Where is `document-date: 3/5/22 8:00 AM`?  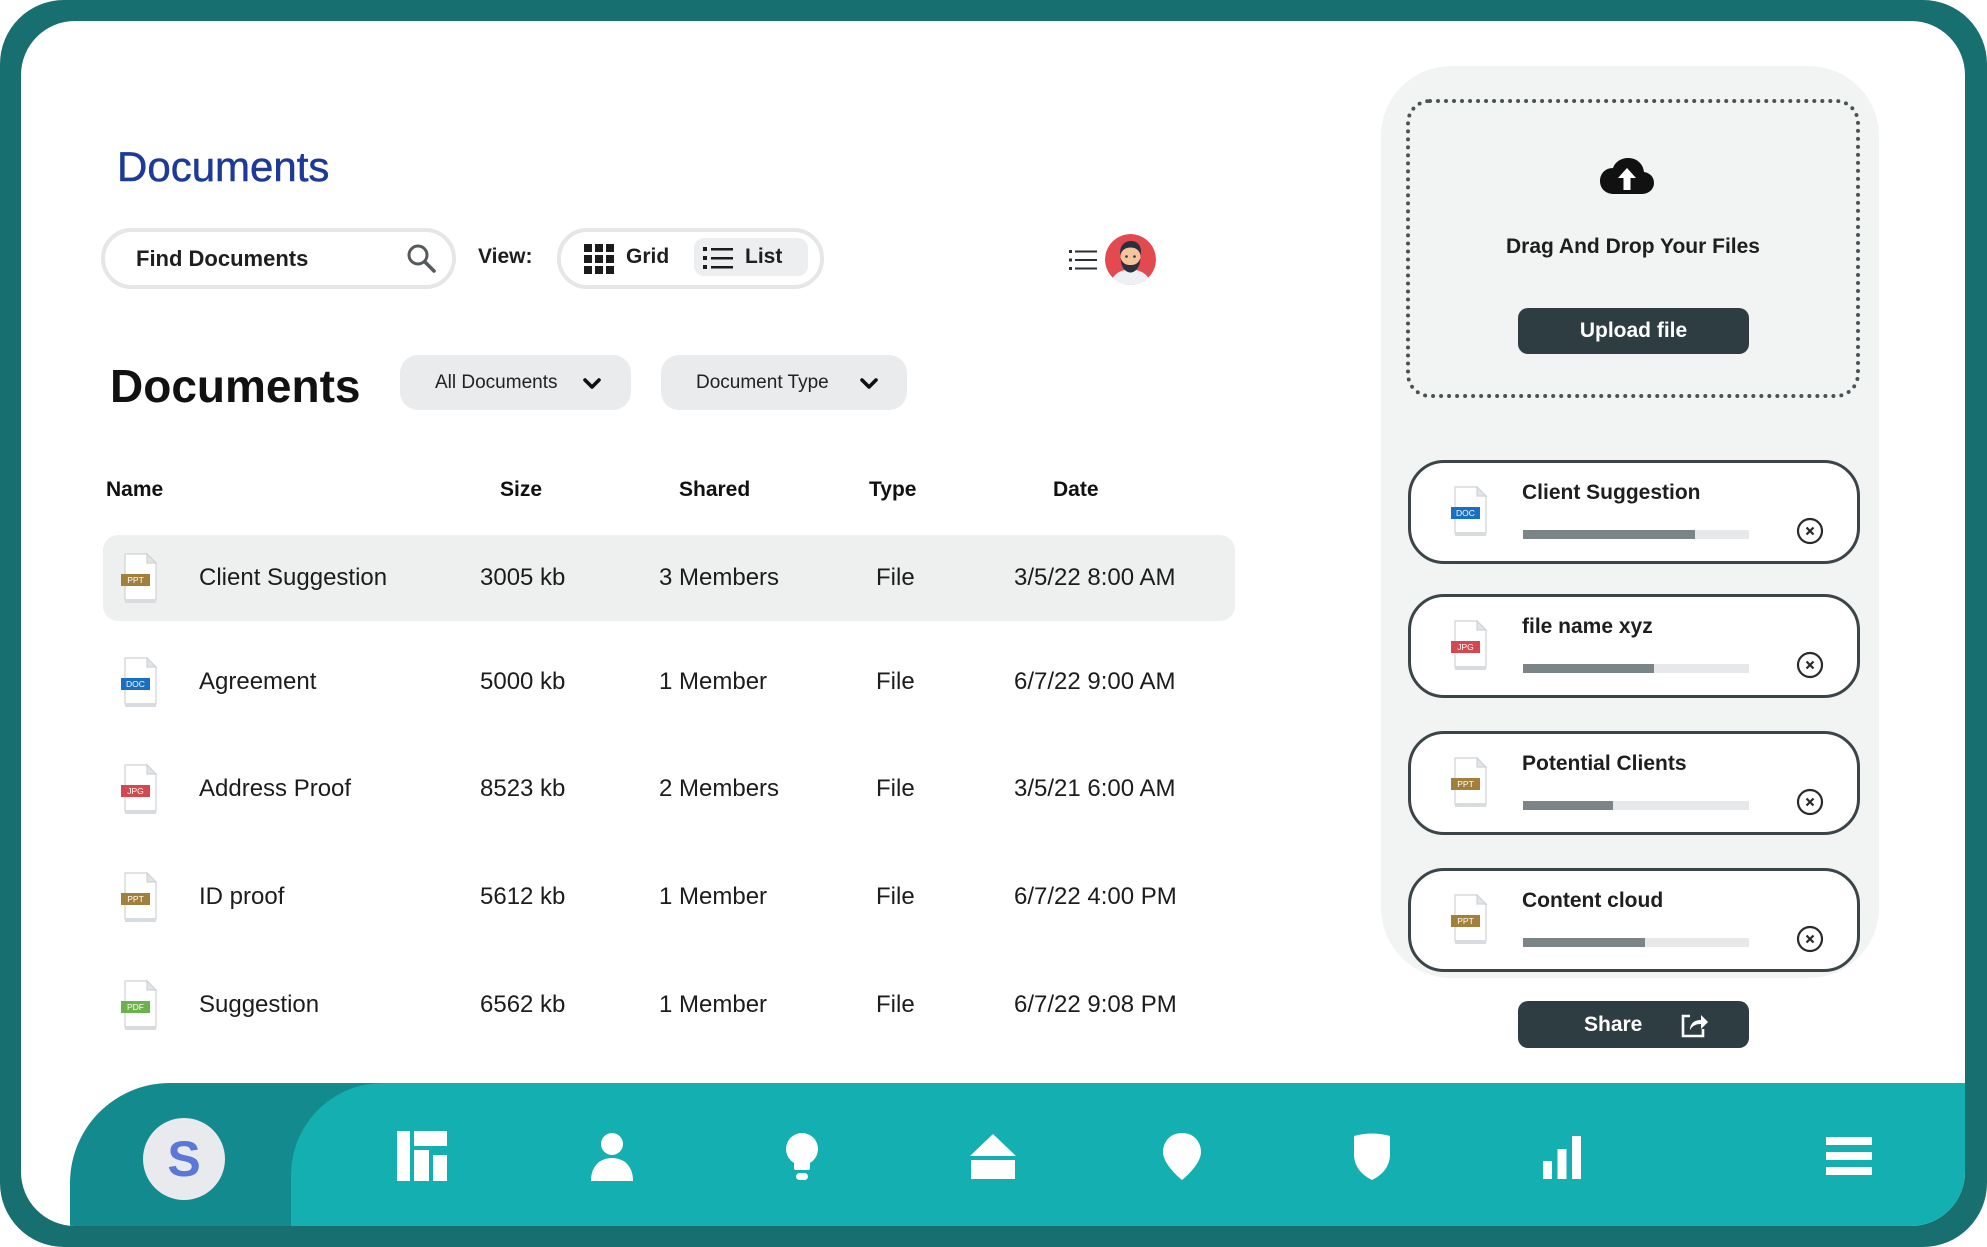 document-date: 3/5/22 8:00 AM is located at coordinates (1095, 577).